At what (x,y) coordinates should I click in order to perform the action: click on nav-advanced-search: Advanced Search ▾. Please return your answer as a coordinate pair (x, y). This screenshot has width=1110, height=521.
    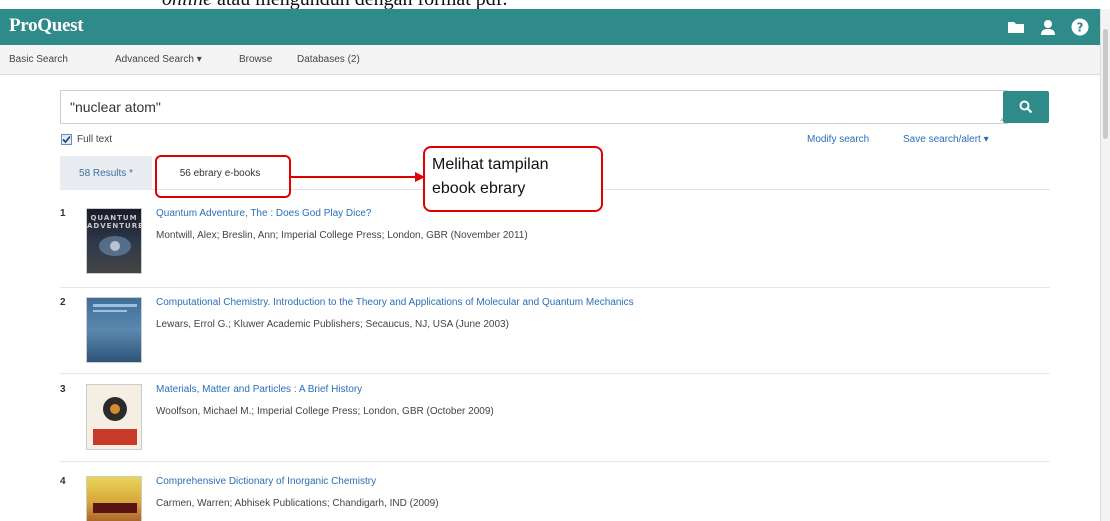
    Looking at the image, I should click on (158, 59).